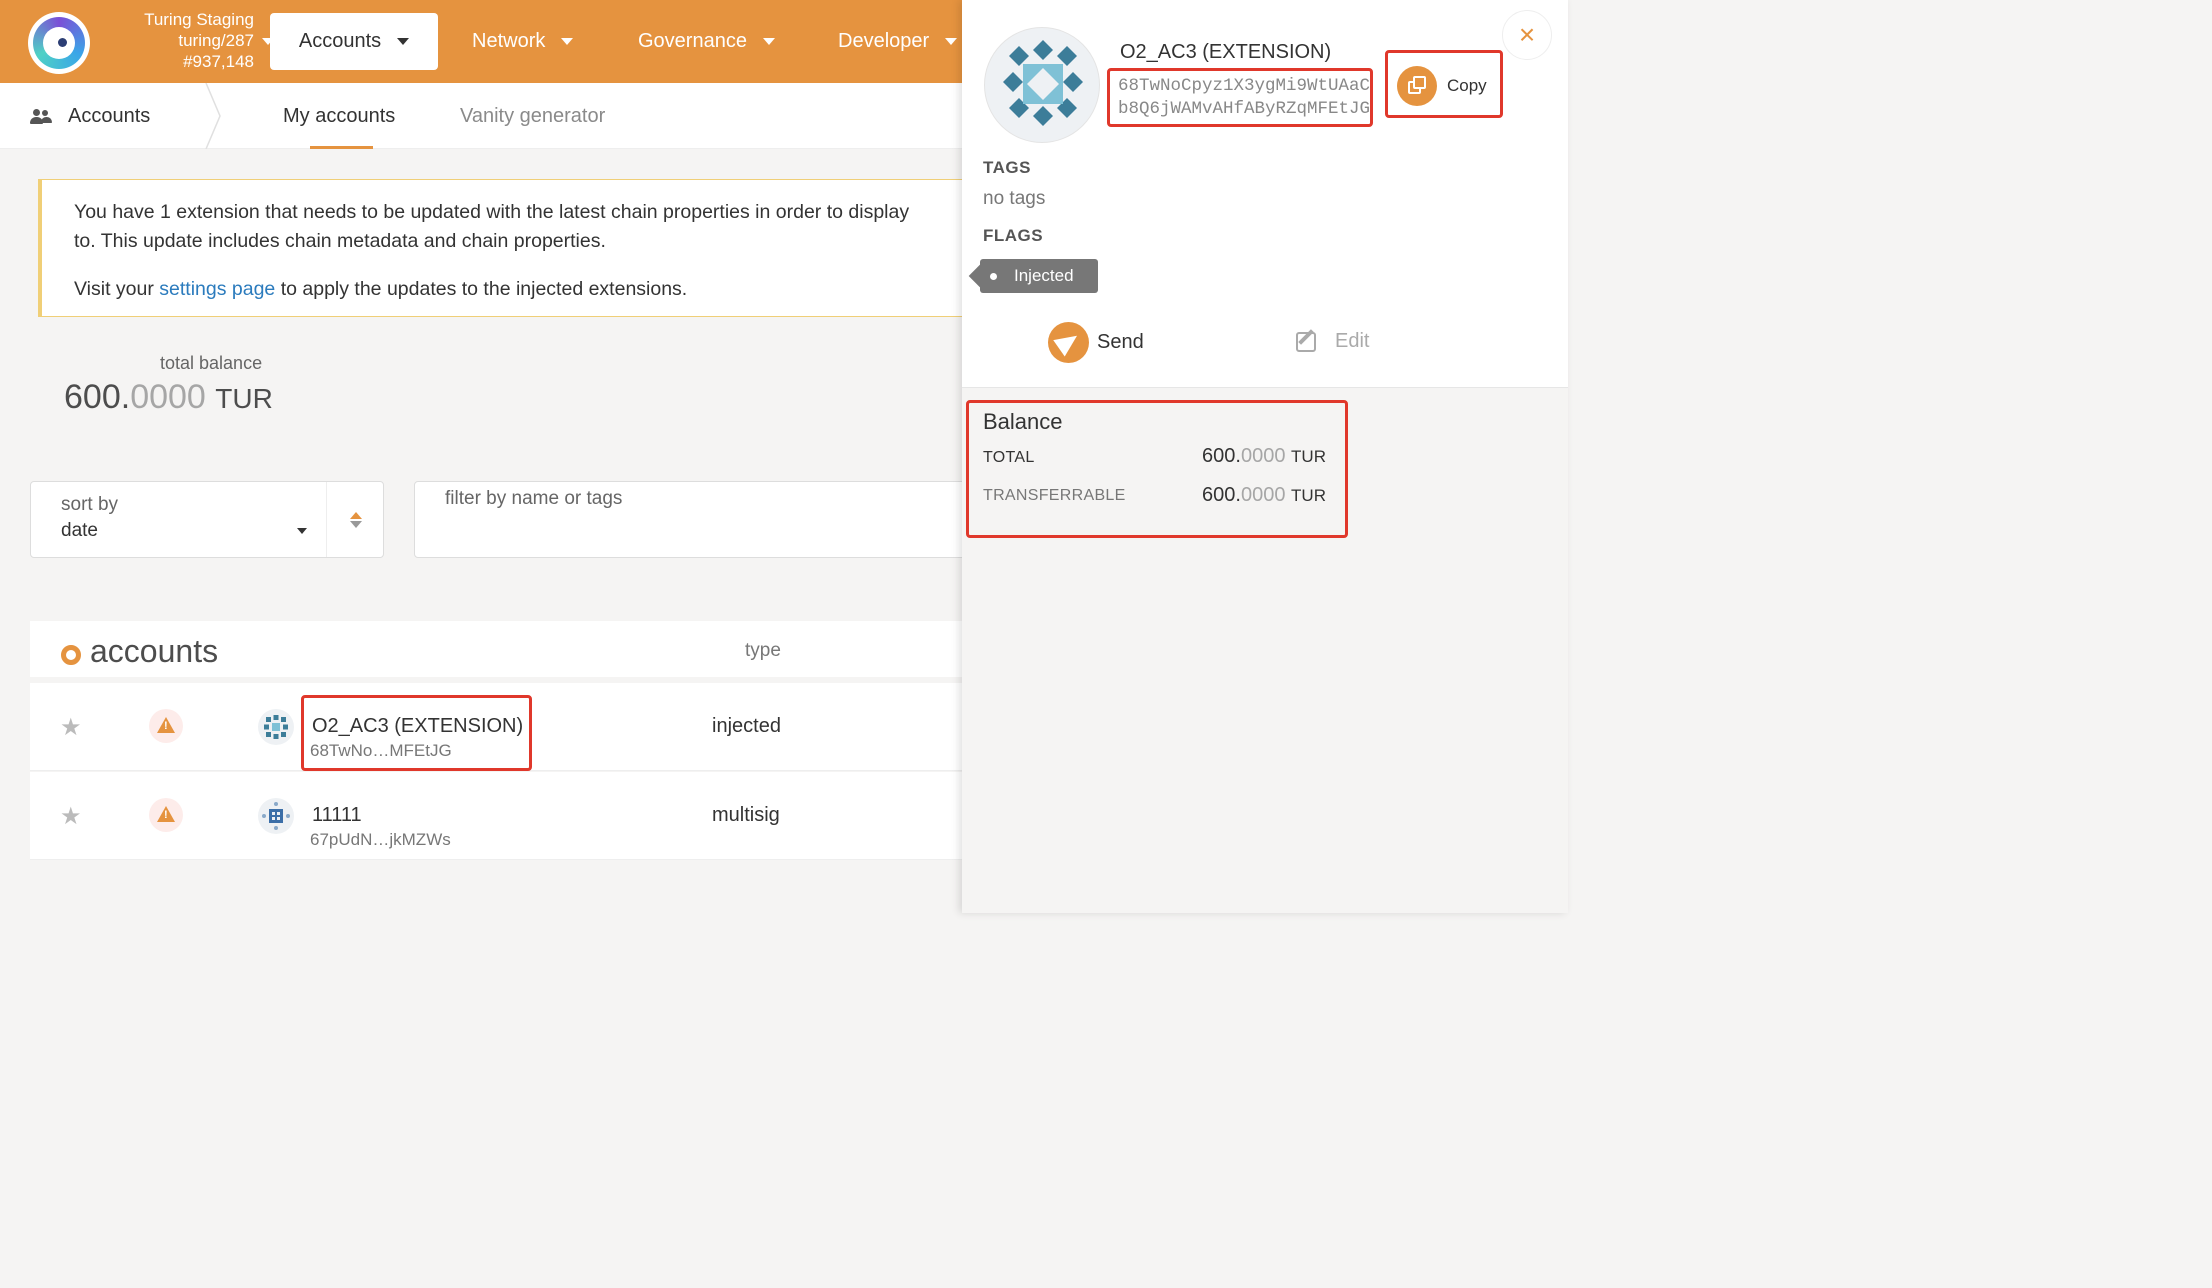 The height and width of the screenshot is (1288, 2212). Describe the element at coordinates (97, 397) in the screenshot. I see `balance-integer: 600.` at that location.